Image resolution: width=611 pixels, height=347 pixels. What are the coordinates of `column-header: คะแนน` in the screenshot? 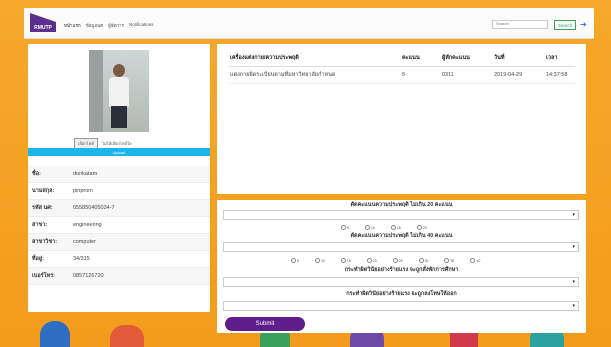 It's located at (421, 58).